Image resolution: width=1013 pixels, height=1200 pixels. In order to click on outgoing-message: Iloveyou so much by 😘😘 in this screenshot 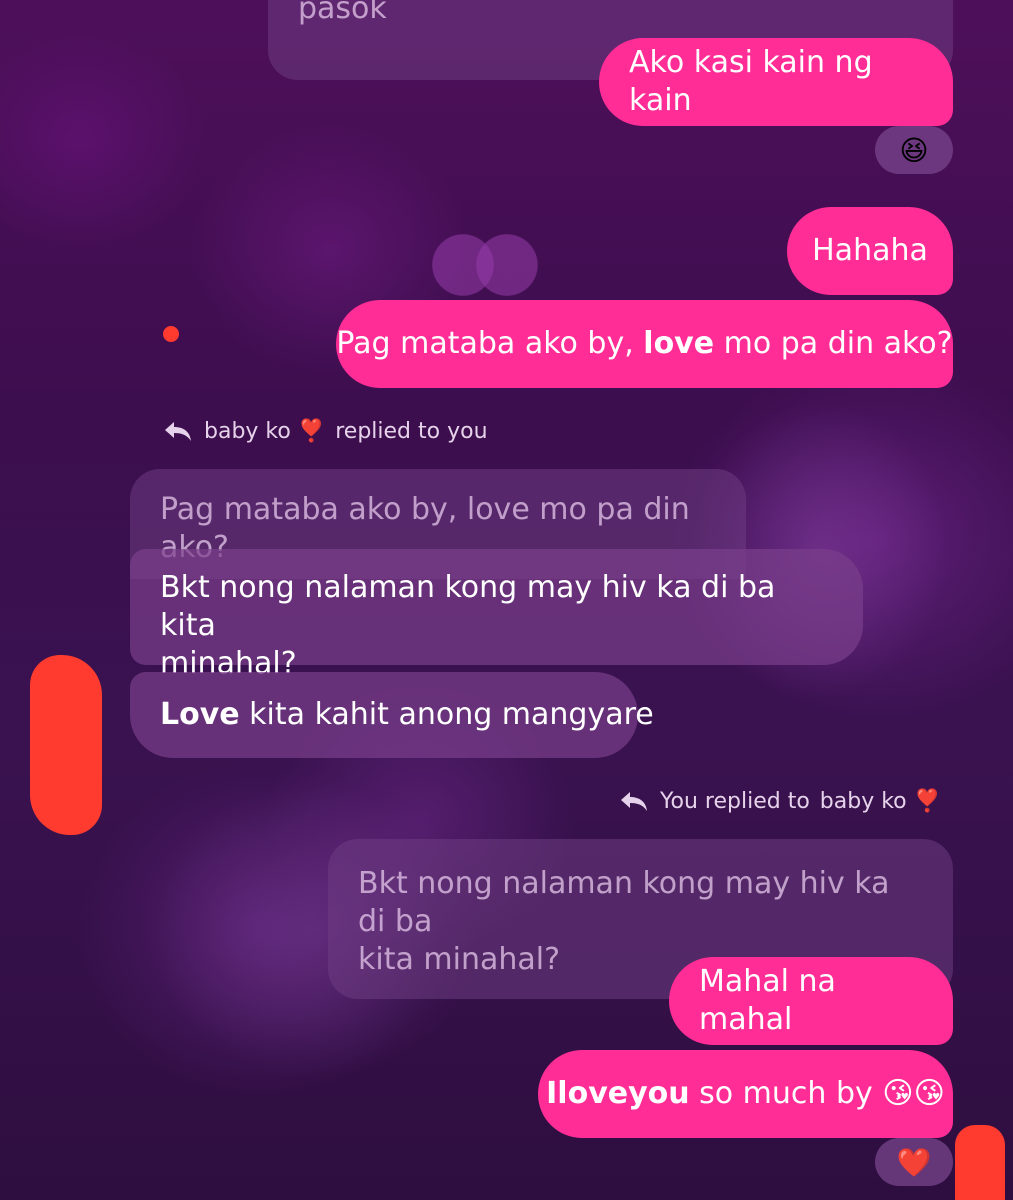, I will do `click(745, 1094)`.